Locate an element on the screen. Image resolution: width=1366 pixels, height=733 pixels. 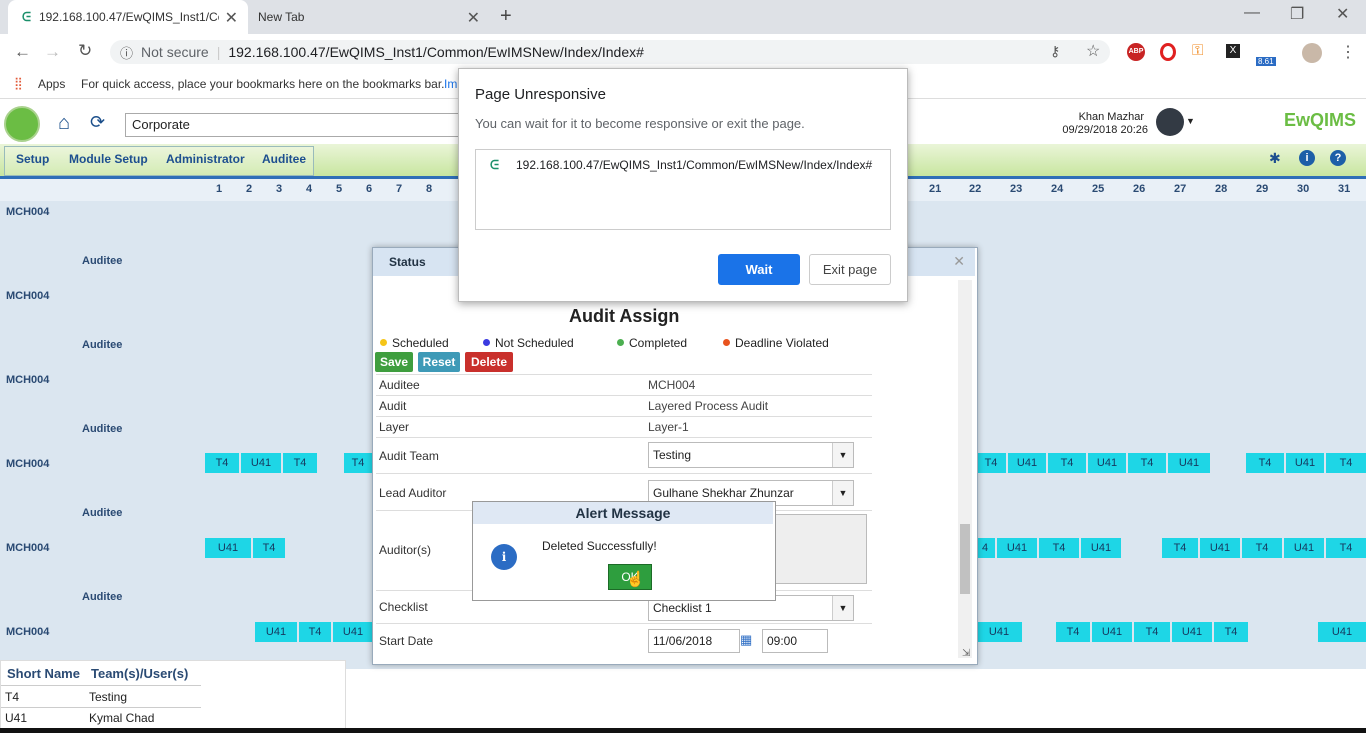
reset-button: Reset is located at coordinates (439, 362).